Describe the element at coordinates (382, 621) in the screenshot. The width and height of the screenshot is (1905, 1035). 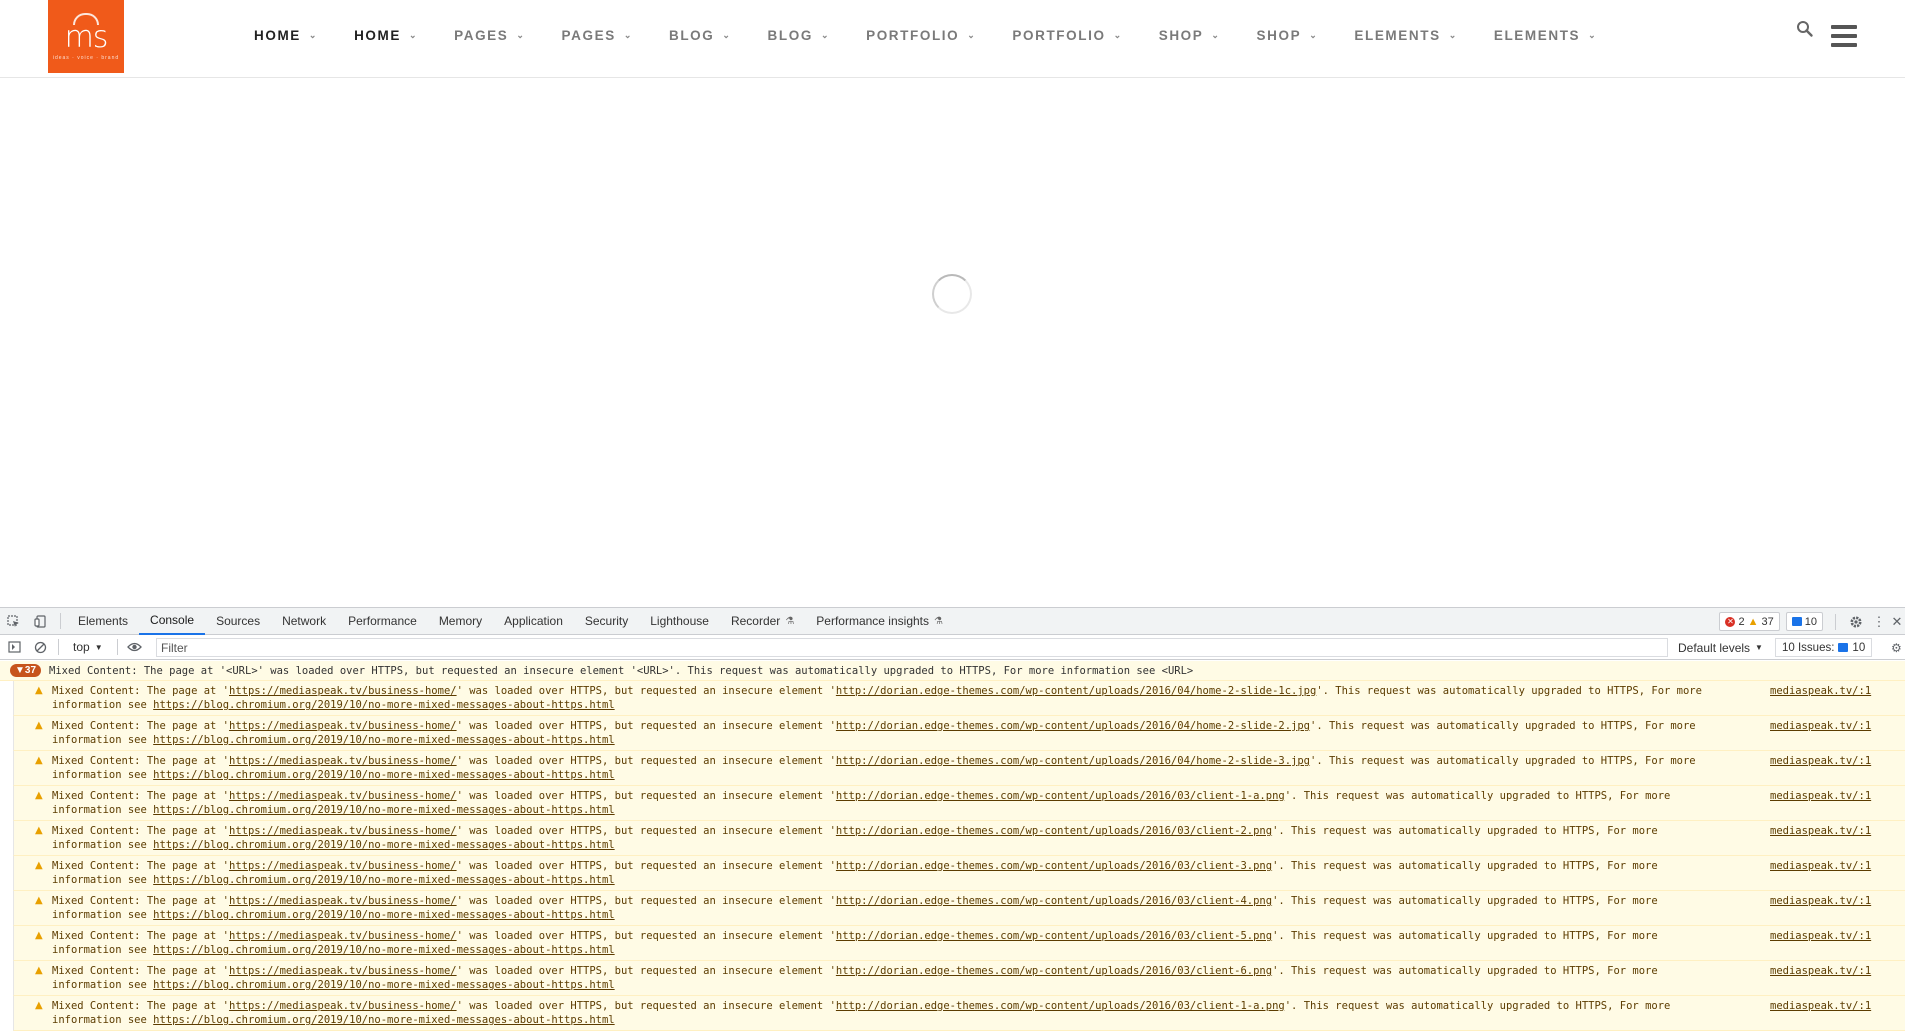
I see `tab-performance: Performance` at that location.